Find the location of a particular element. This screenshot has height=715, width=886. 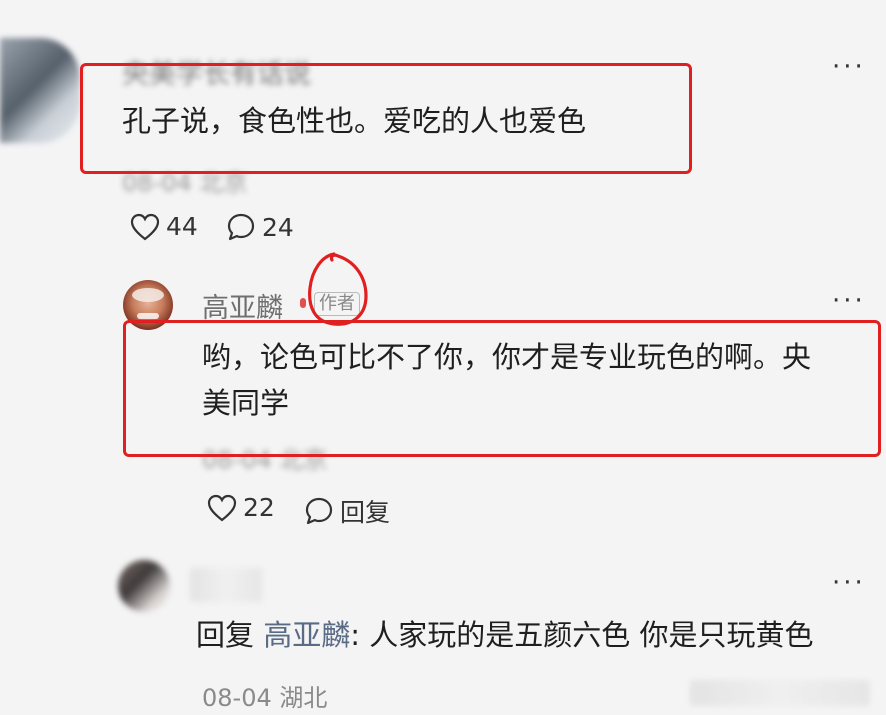

comment-3-more-button: ··· is located at coordinates (849, 583).